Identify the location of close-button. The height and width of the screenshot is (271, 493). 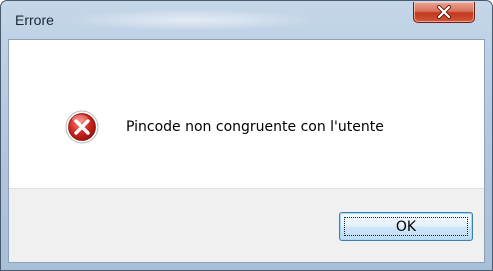
(444, 12).